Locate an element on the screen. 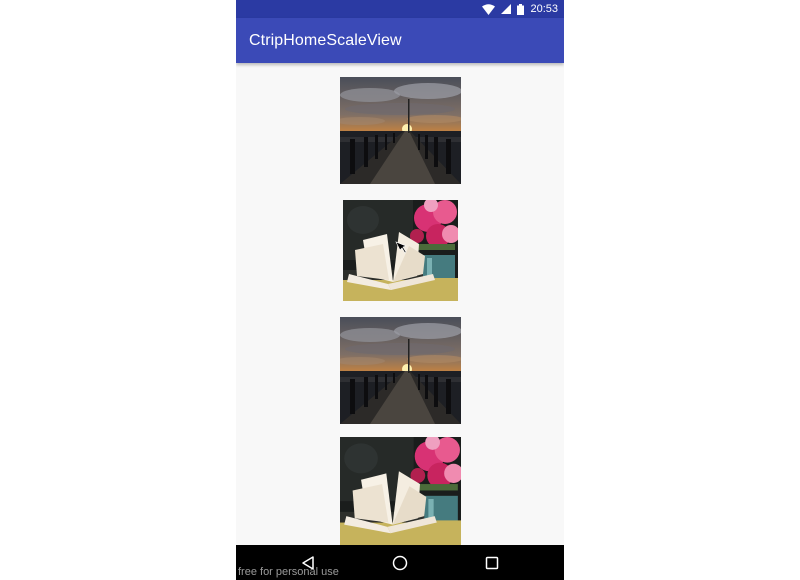 The height and width of the screenshot is (580, 800). home-icon is located at coordinates (400, 563).